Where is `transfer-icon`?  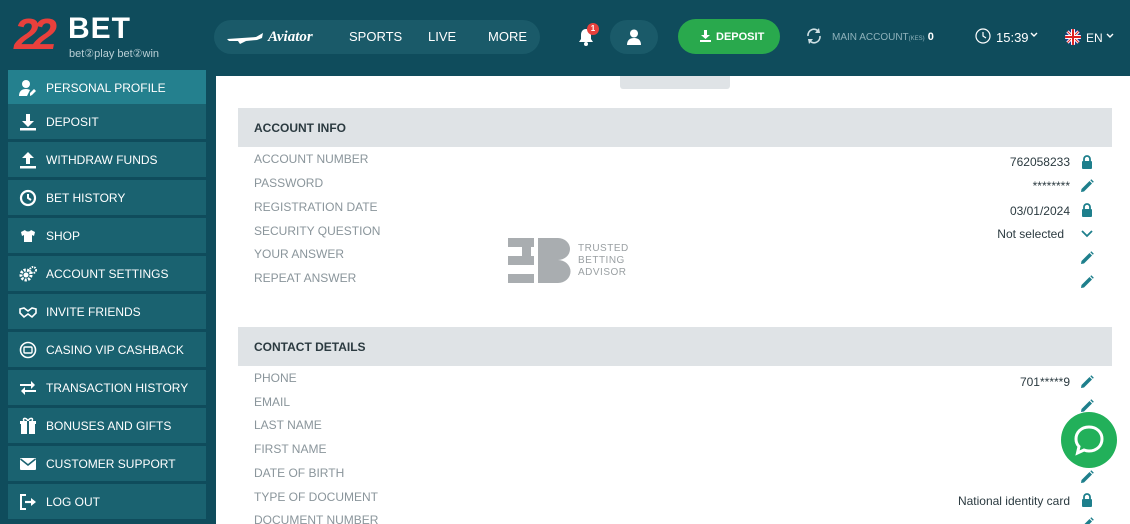
transfer-icon is located at coordinates (28, 388).